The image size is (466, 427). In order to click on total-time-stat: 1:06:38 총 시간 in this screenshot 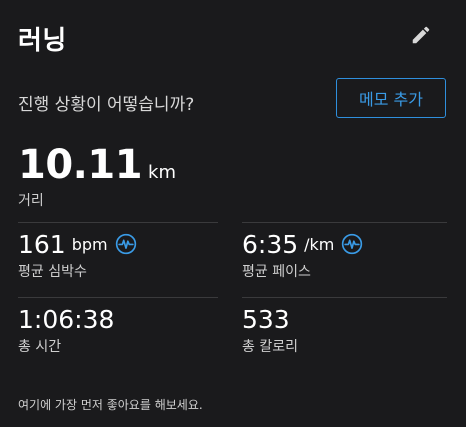, I will do `click(66, 330)`.